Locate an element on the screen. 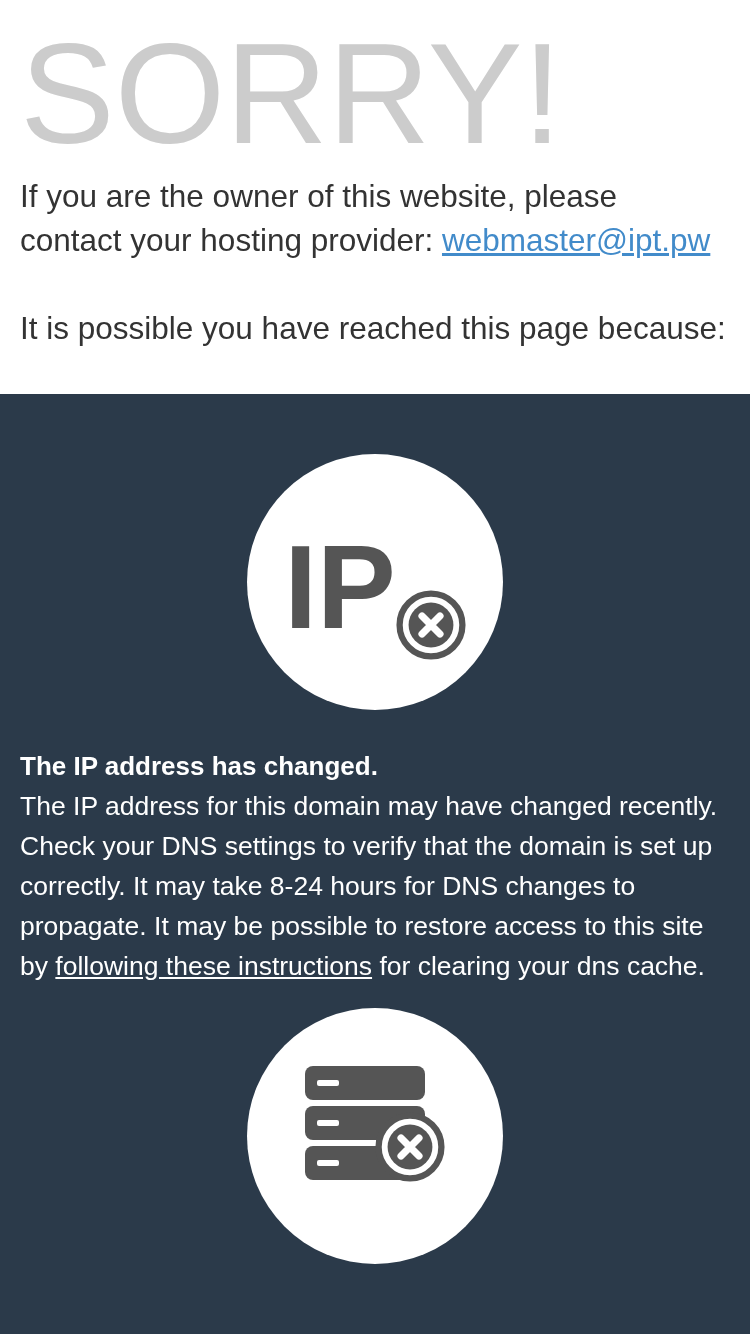  intro-text: It is possible you have reached this page because: is located at coordinates (373, 328).